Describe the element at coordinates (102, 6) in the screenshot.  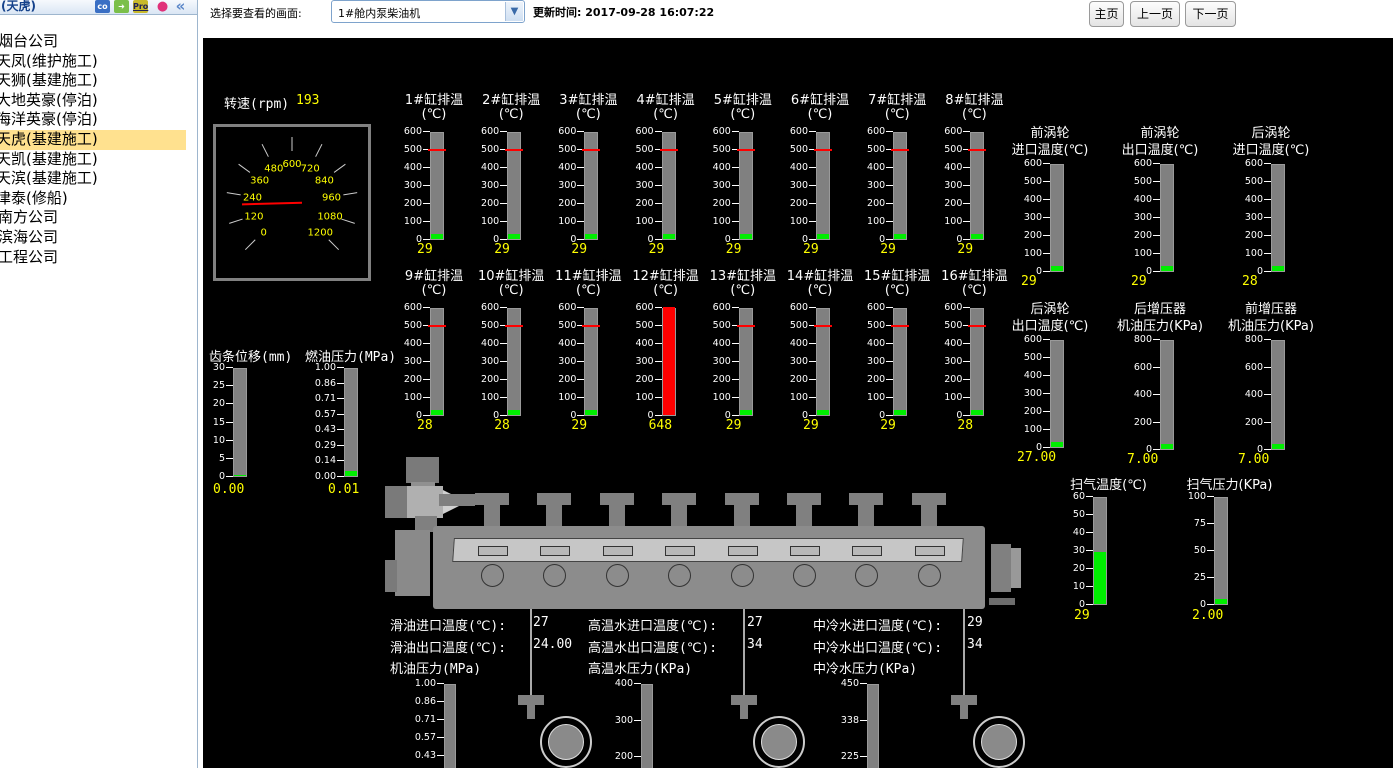
I see `co-icon: co` at that location.